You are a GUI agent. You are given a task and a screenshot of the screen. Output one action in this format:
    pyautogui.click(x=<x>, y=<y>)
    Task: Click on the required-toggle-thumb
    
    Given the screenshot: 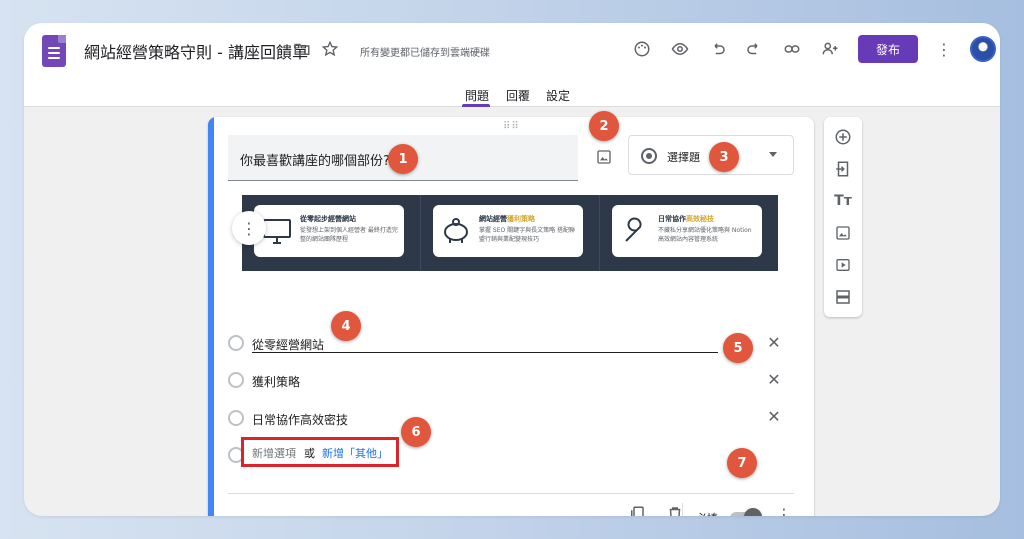 What is the action you would take?
    pyautogui.click(x=753, y=512)
    